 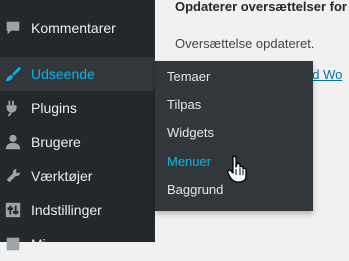 I want to click on sidebar-item-label: Indstillinger, so click(x=66, y=210).